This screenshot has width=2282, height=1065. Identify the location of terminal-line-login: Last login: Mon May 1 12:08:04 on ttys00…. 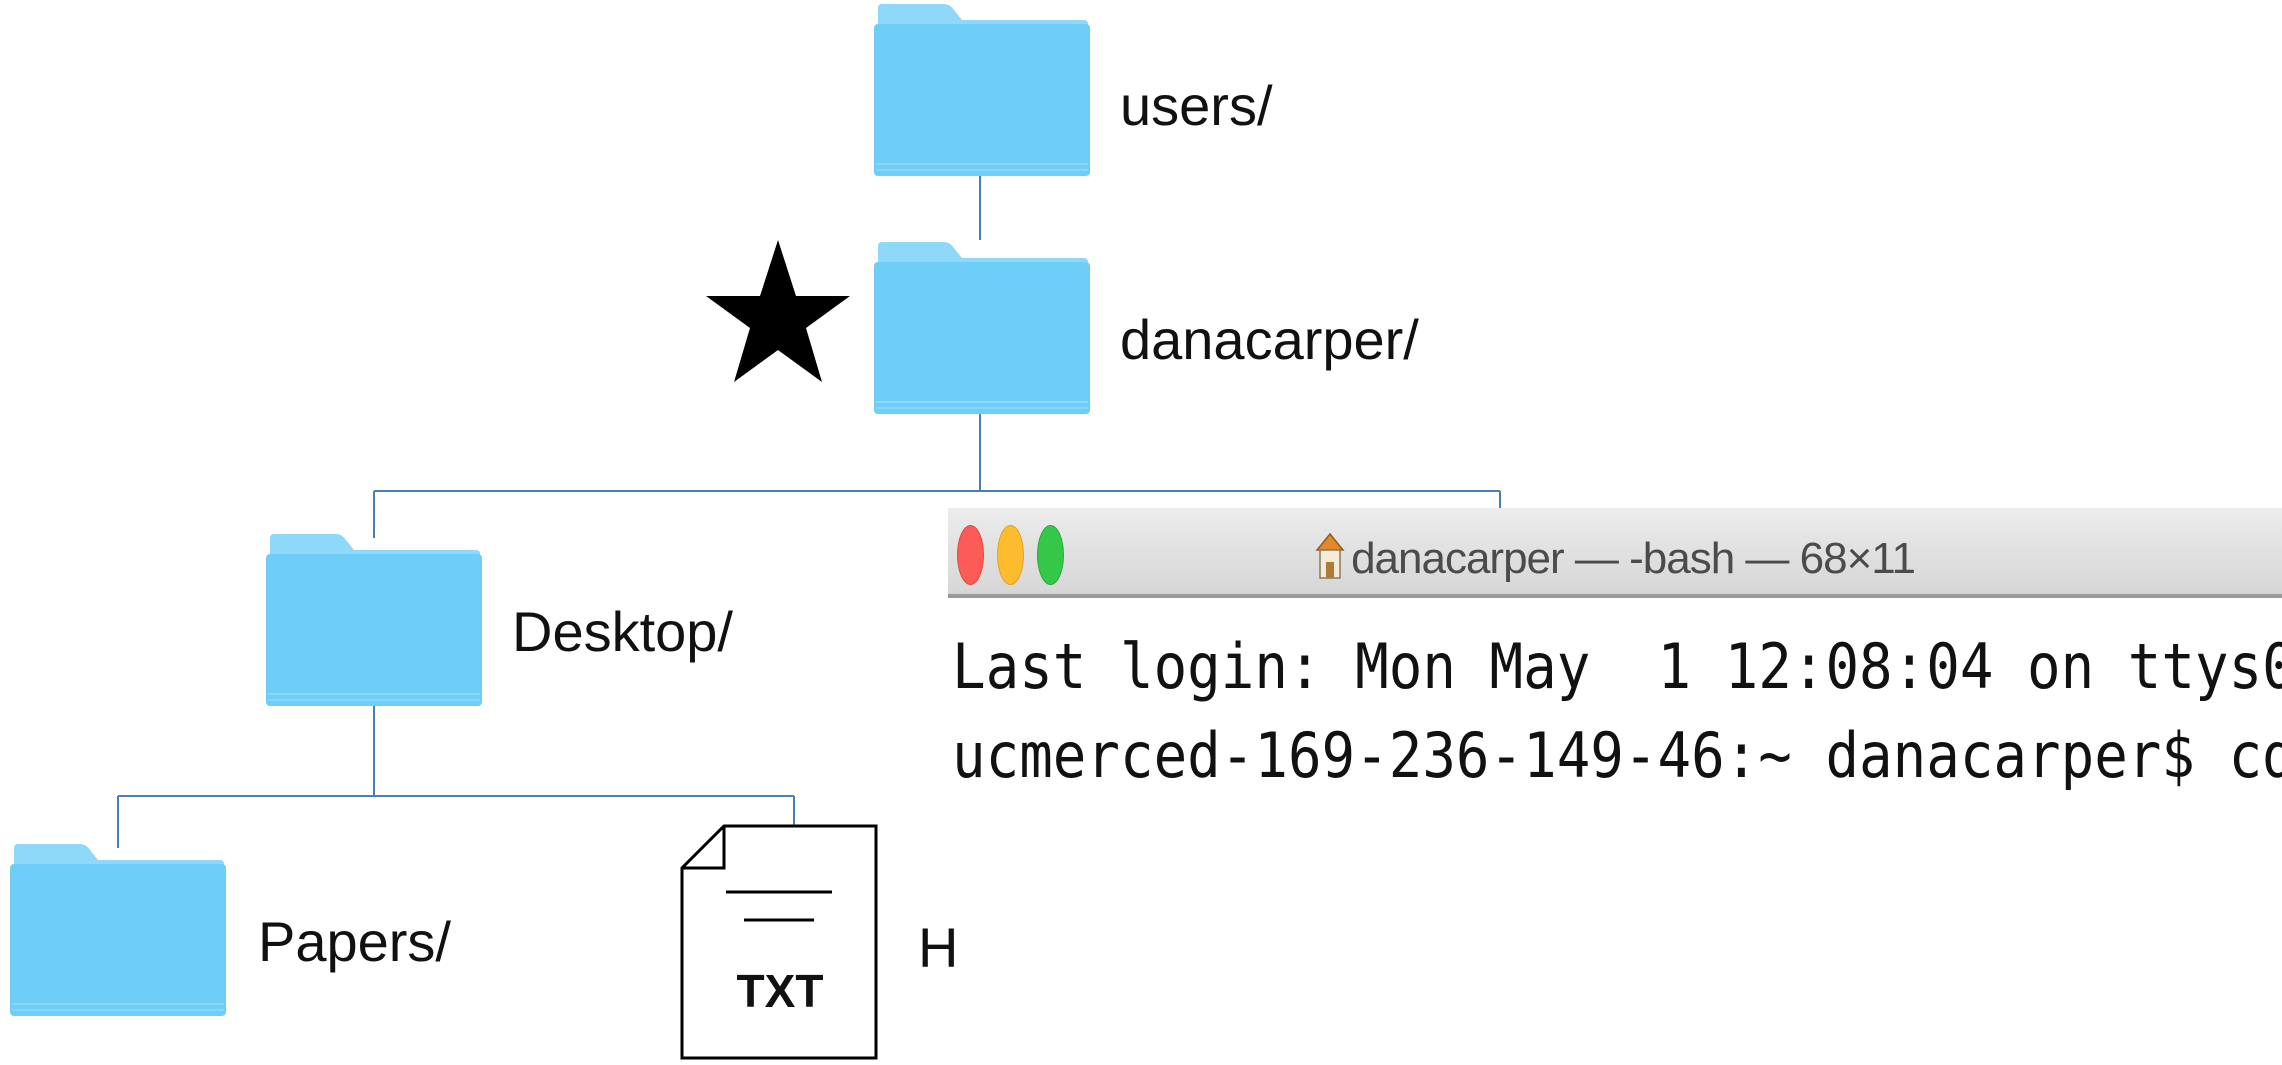
(1617, 666).